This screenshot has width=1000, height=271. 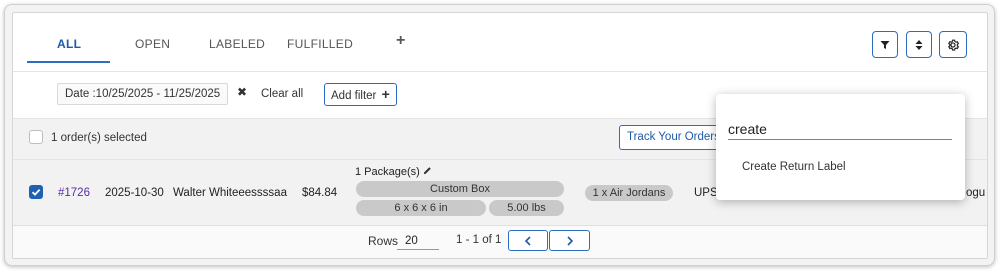 I want to click on track-orders-button: Track Your Orders, so click(x=674, y=137).